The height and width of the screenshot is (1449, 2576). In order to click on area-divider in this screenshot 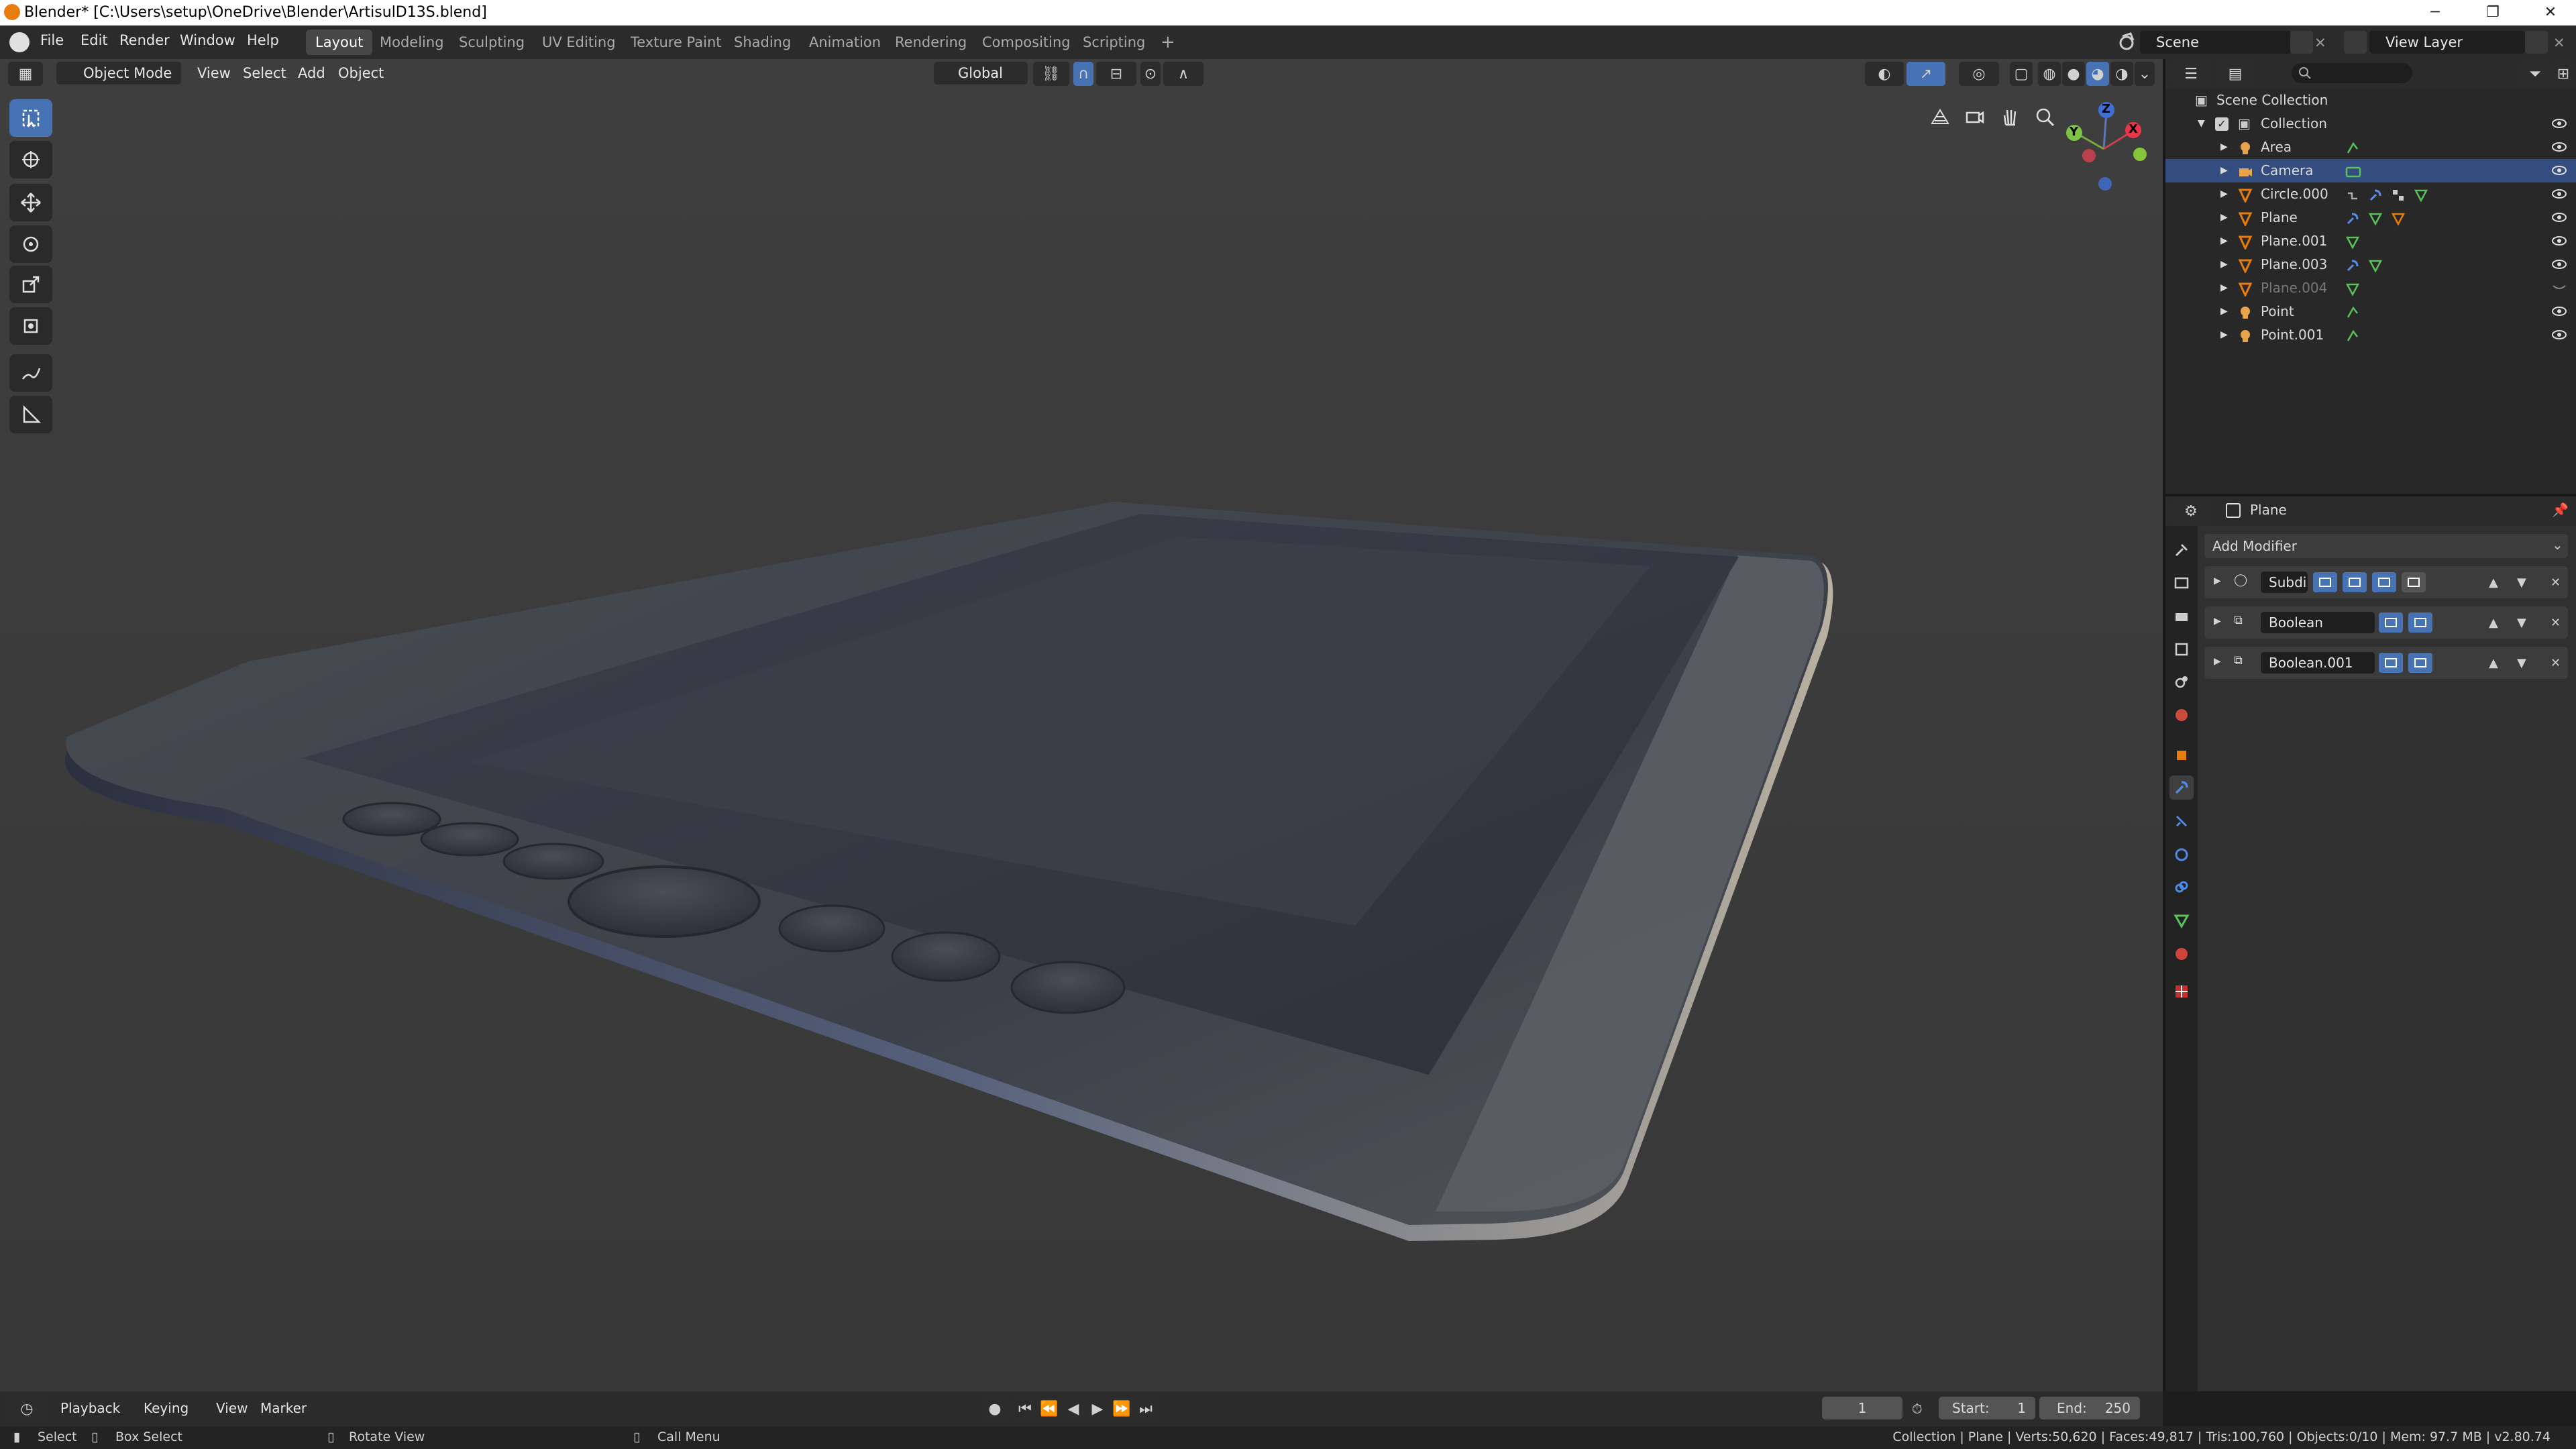, I will do `click(2164, 725)`.